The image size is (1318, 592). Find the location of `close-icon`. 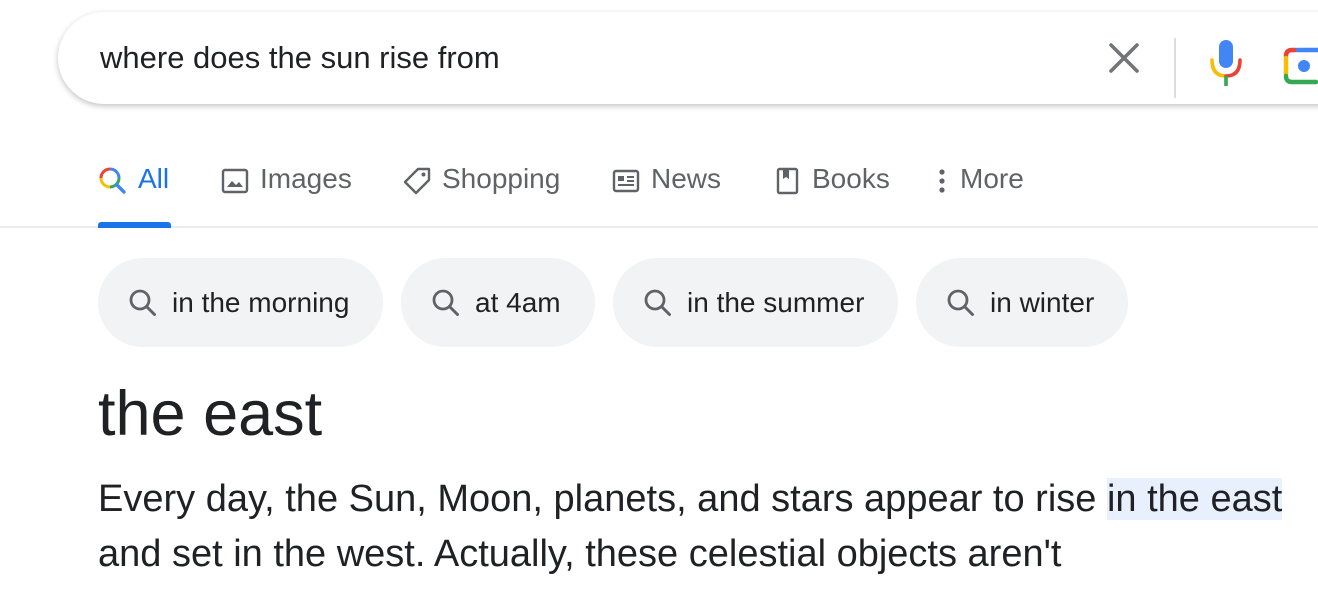

close-icon is located at coordinates (1124, 58).